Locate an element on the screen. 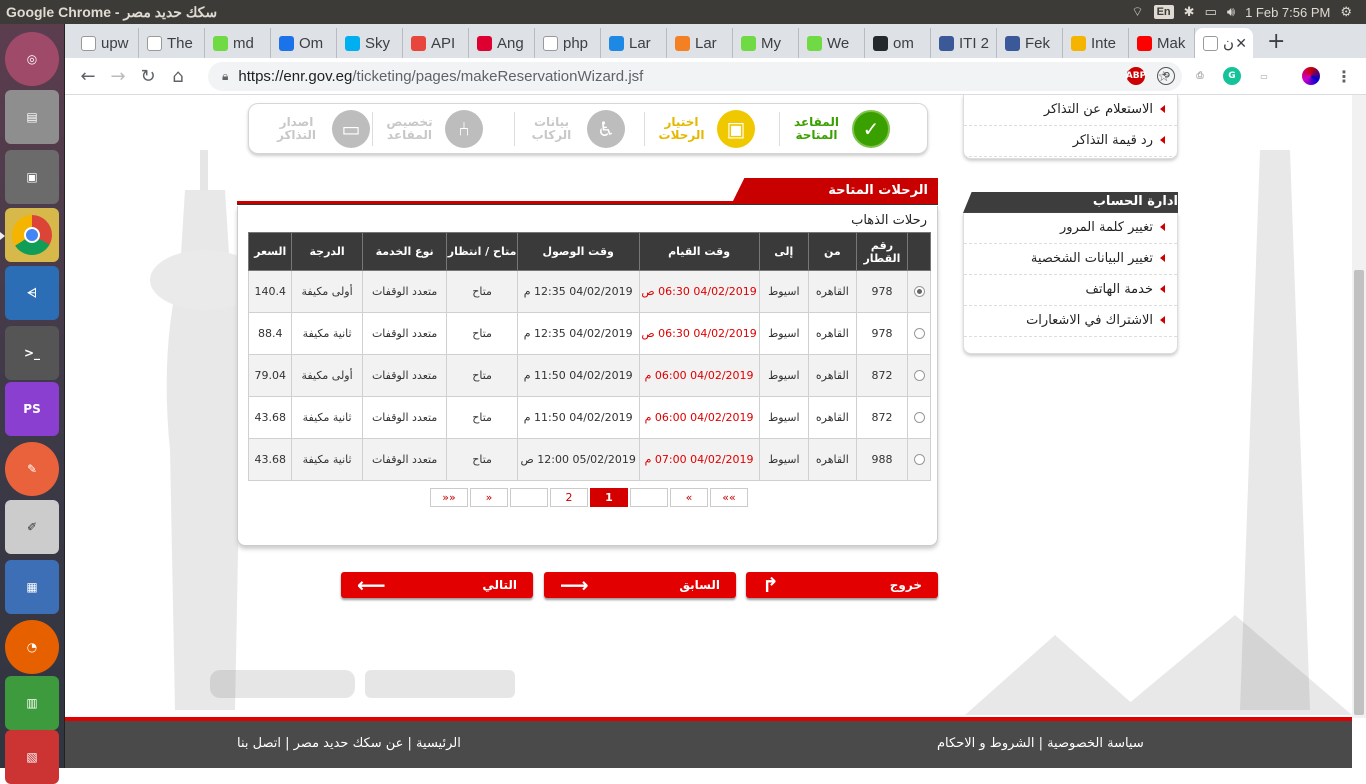 The height and width of the screenshot is (784, 1366). browser-tab: upw is located at coordinates (106, 43).